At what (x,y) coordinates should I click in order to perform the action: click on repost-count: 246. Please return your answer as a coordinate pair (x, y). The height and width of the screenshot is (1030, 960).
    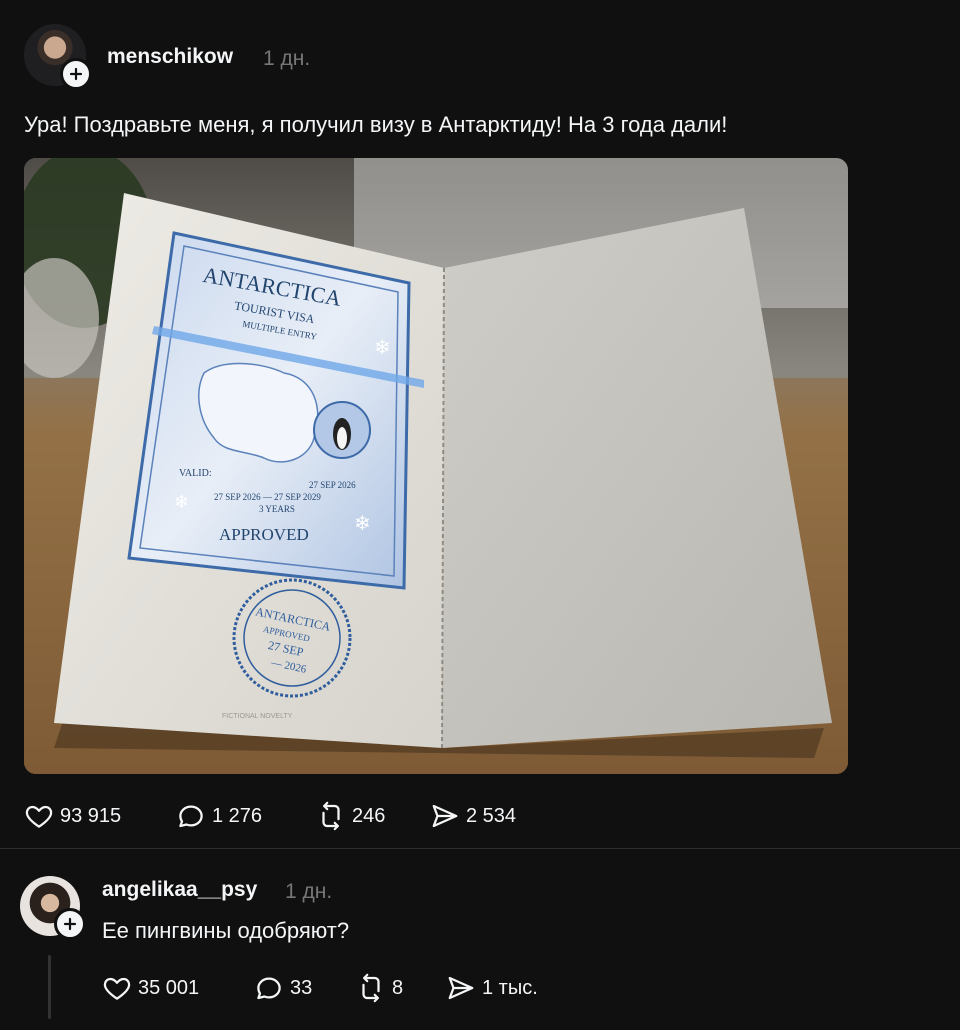
    Looking at the image, I should click on (369, 815).